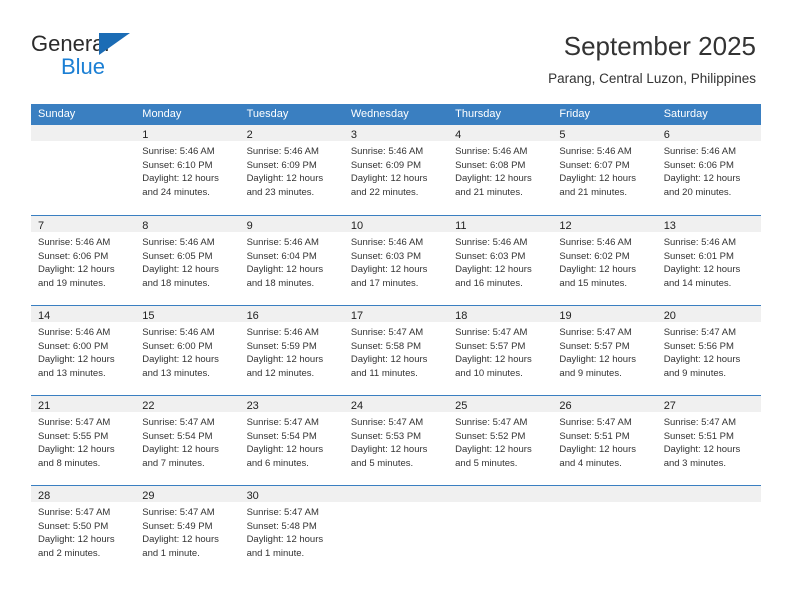  Describe the element at coordinates (695, 373) in the screenshot. I see `daylight-text-line2: and 9 minutes.` at that location.